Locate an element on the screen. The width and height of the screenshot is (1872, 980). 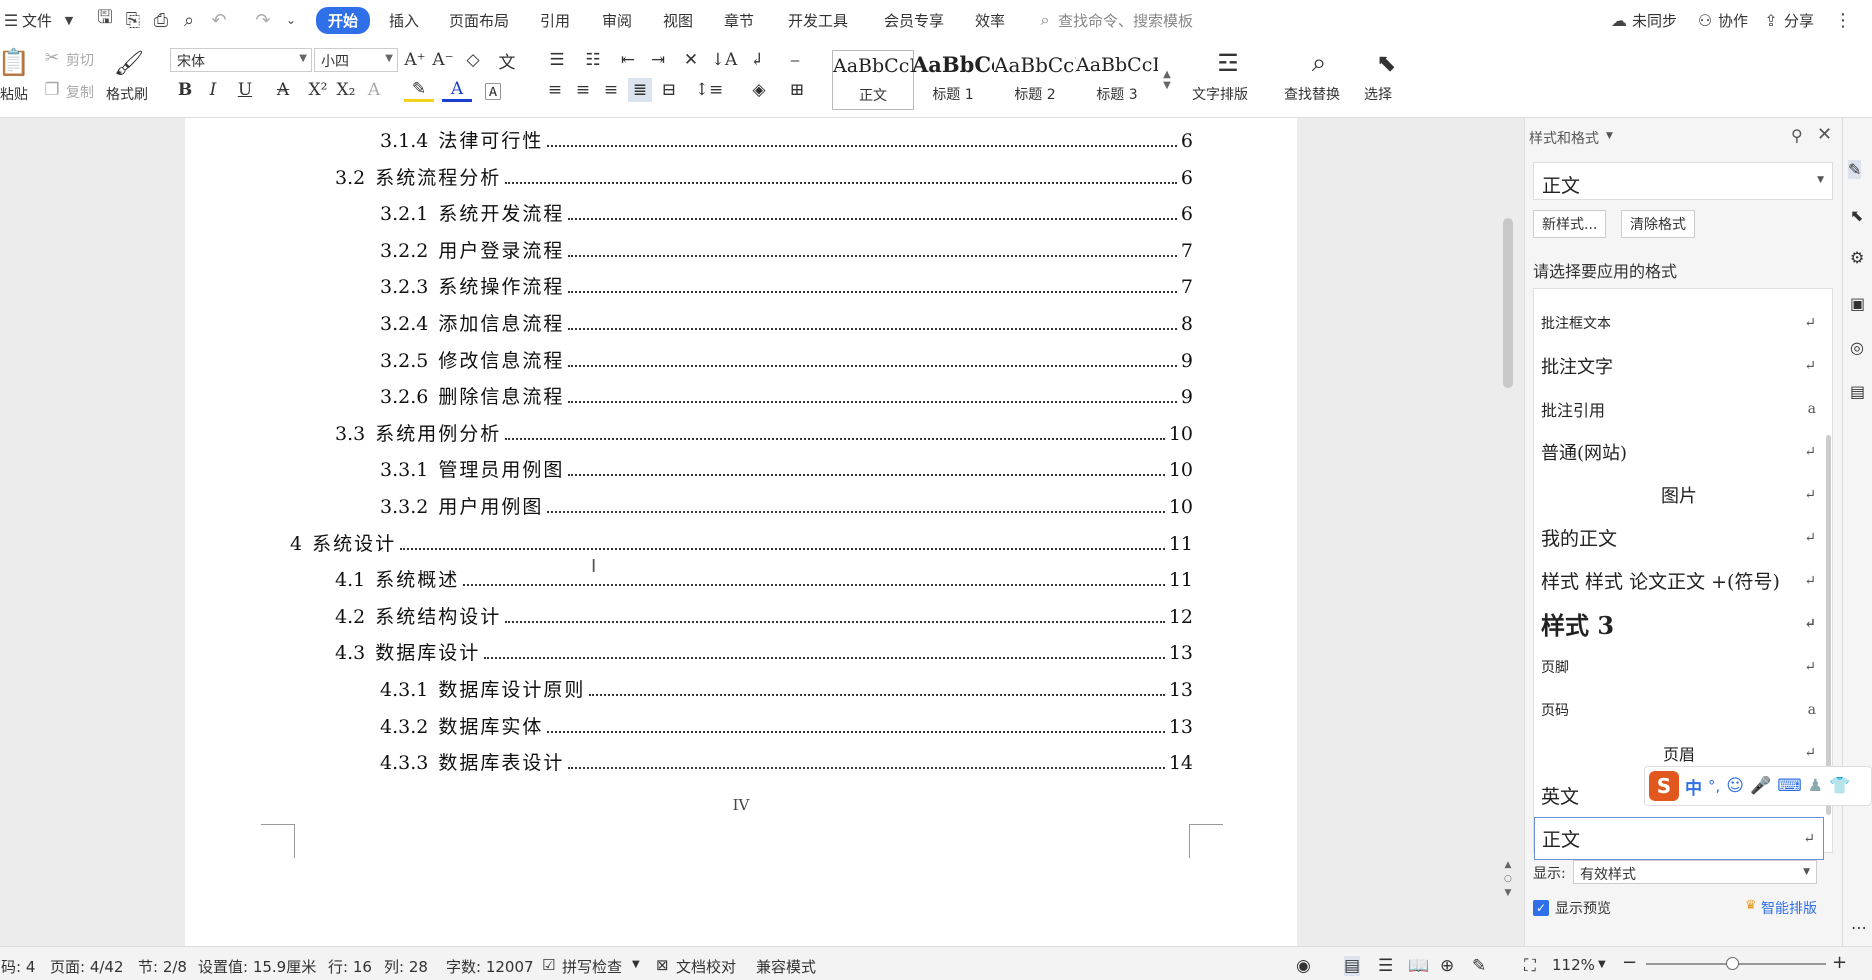
share-button: 分享 is located at coordinates (1799, 20).